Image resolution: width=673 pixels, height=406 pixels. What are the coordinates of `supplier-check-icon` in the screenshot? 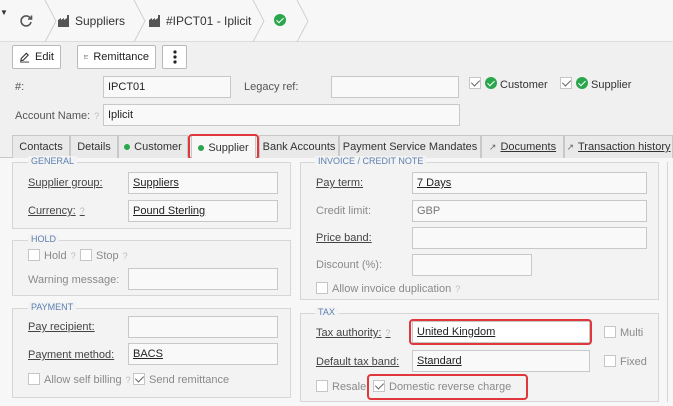 It's located at (582, 83).